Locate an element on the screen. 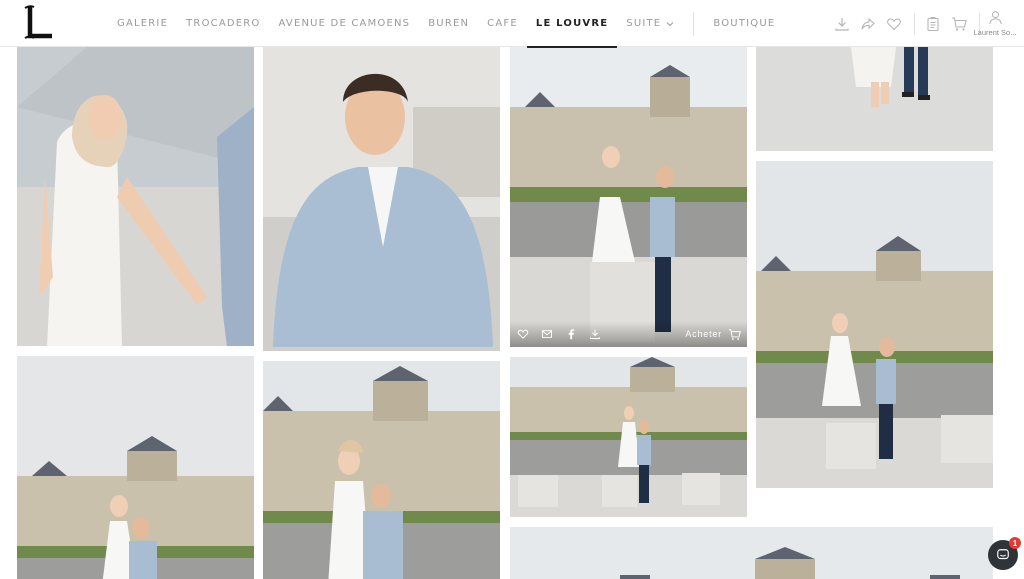 This screenshot has width=1024, height=579. nav-item-trocadero: TROCADERO is located at coordinates (223, 23).